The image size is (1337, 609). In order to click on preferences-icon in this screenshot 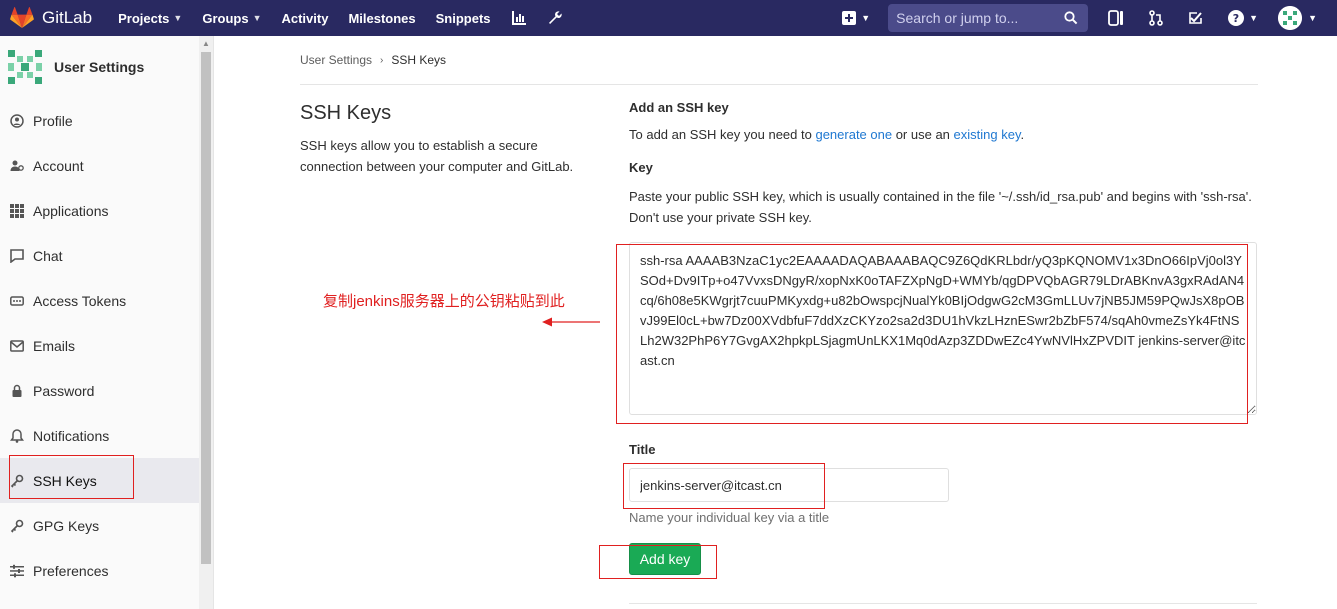, I will do `click(17, 570)`.